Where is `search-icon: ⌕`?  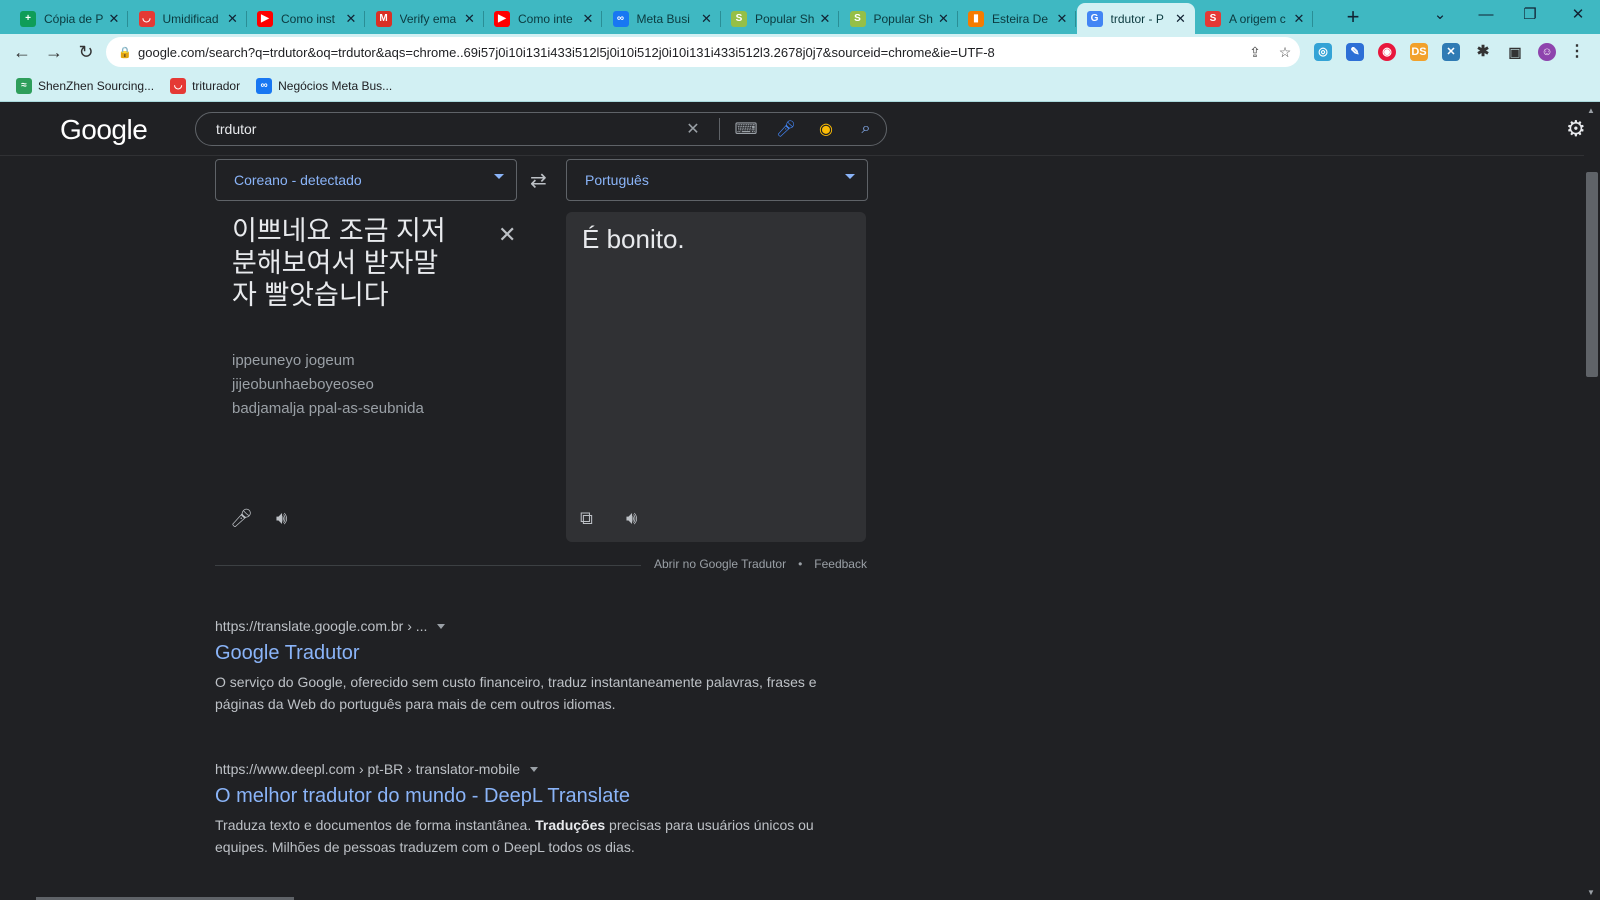
search-icon: ⌕ is located at coordinates (866, 129).